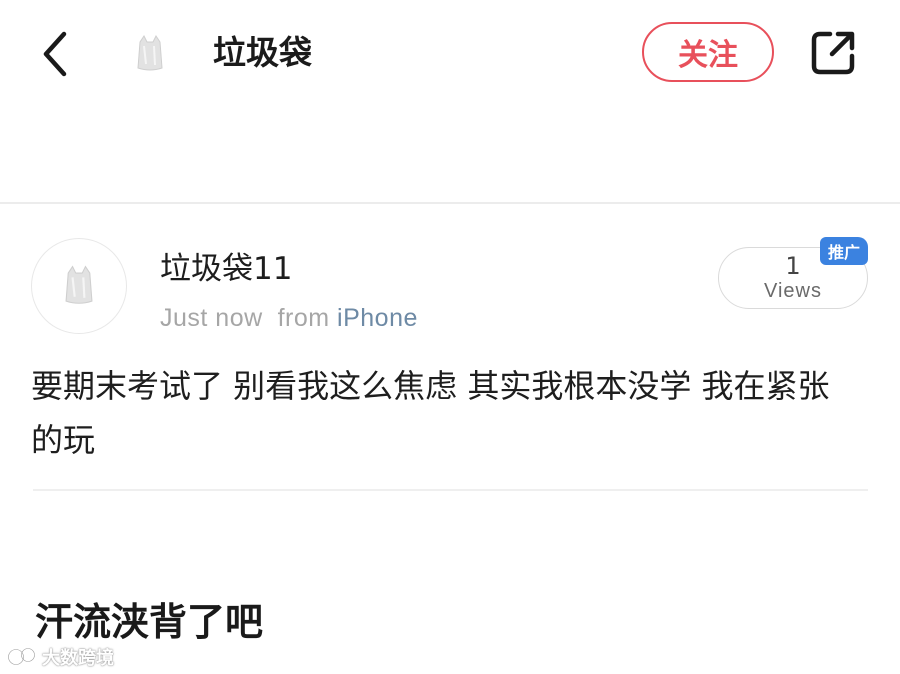 The height and width of the screenshot is (674, 900). What do you see at coordinates (149, 622) in the screenshot?
I see `comment-text: 汗流浃背了吧` at bounding box center [149, 622].